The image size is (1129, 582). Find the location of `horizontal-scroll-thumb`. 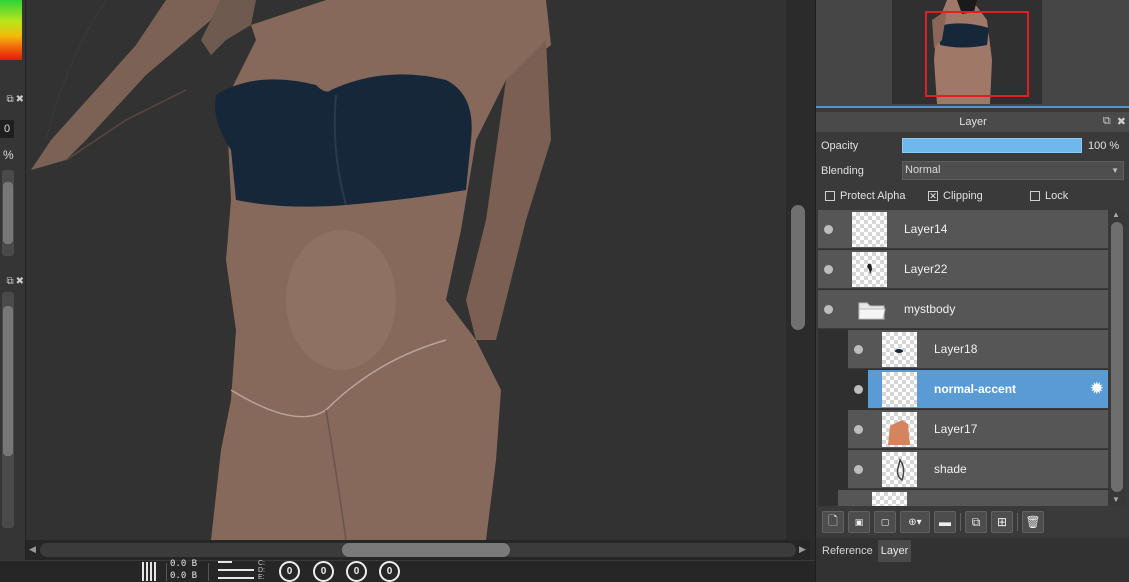

horizontal-scroll-thumb is located at coordinates (426, 550).